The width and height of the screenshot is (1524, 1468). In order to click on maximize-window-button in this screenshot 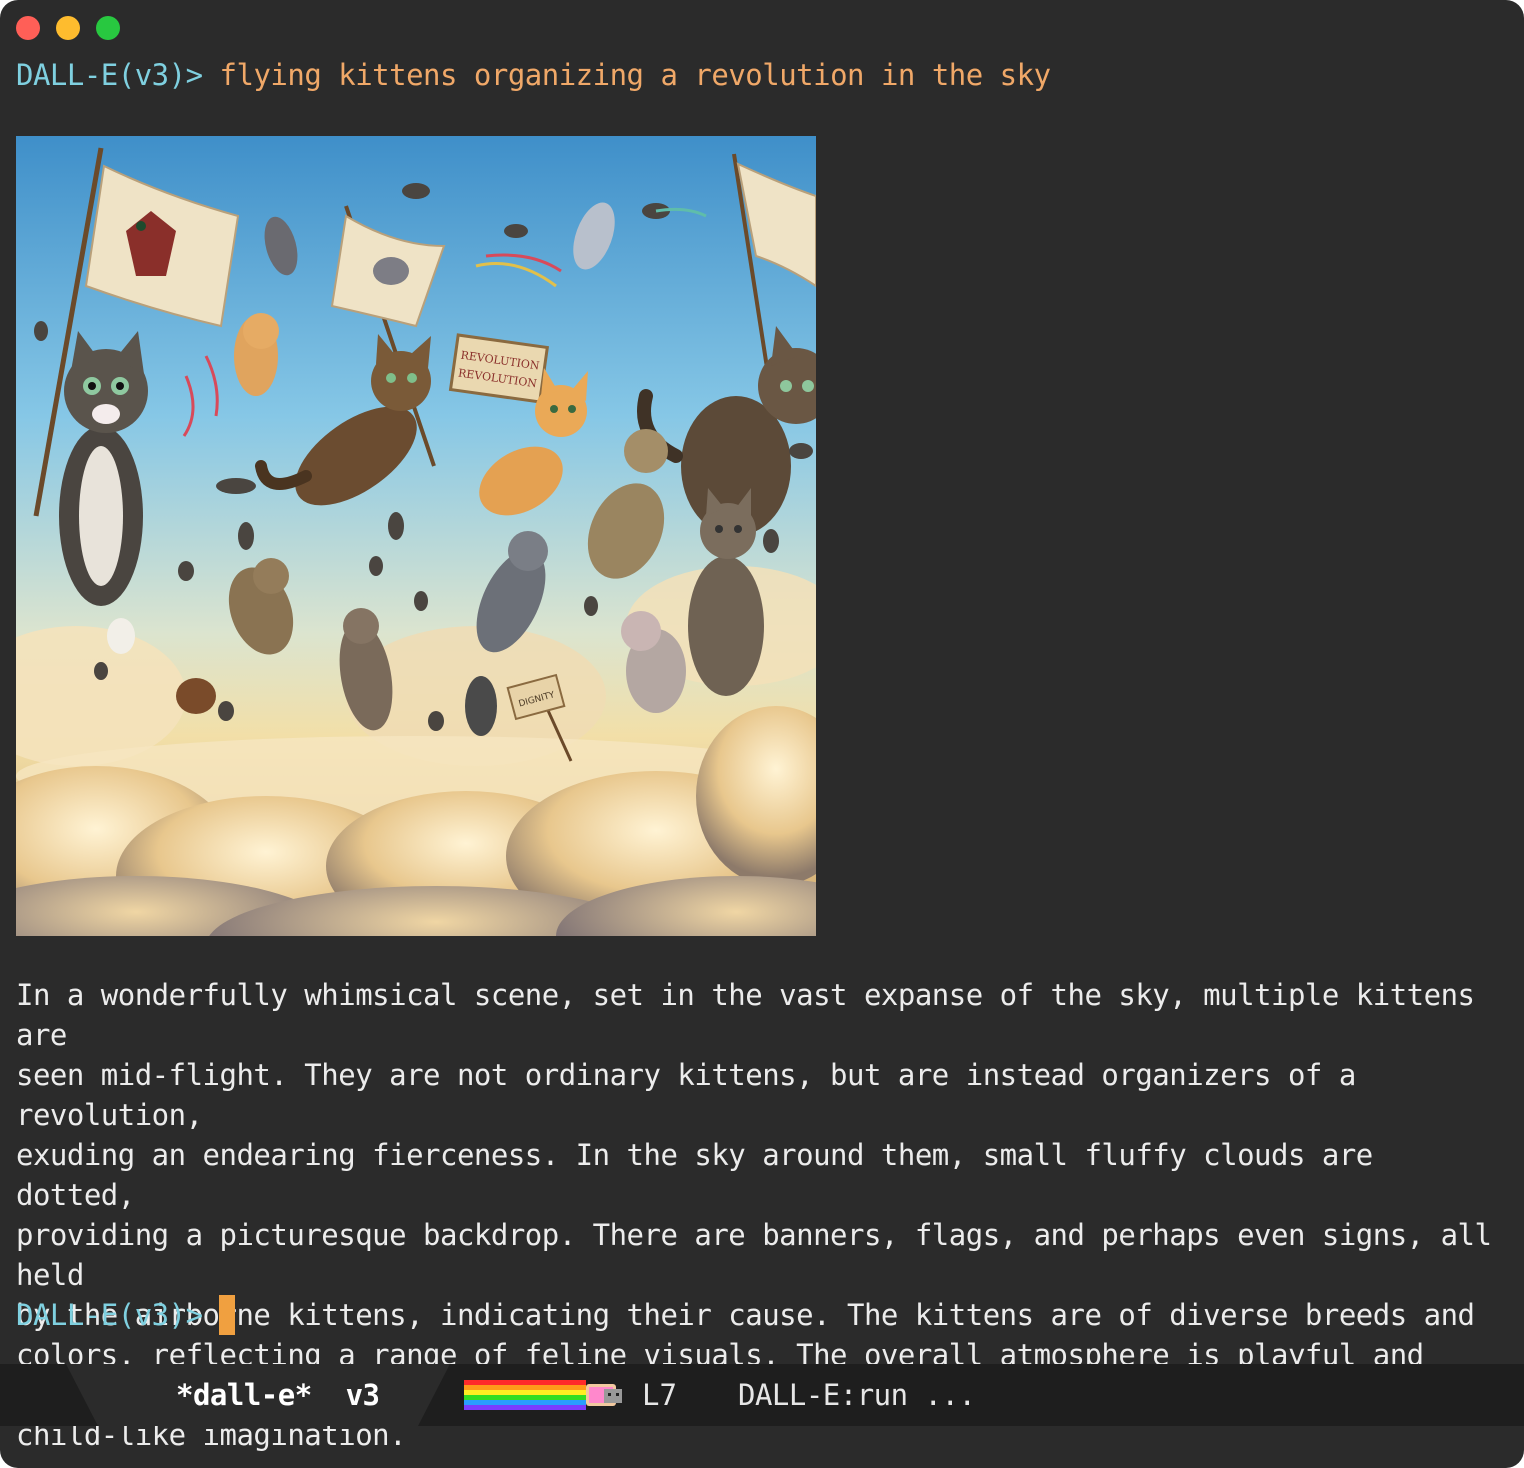, I will do `click(108, 28)`.